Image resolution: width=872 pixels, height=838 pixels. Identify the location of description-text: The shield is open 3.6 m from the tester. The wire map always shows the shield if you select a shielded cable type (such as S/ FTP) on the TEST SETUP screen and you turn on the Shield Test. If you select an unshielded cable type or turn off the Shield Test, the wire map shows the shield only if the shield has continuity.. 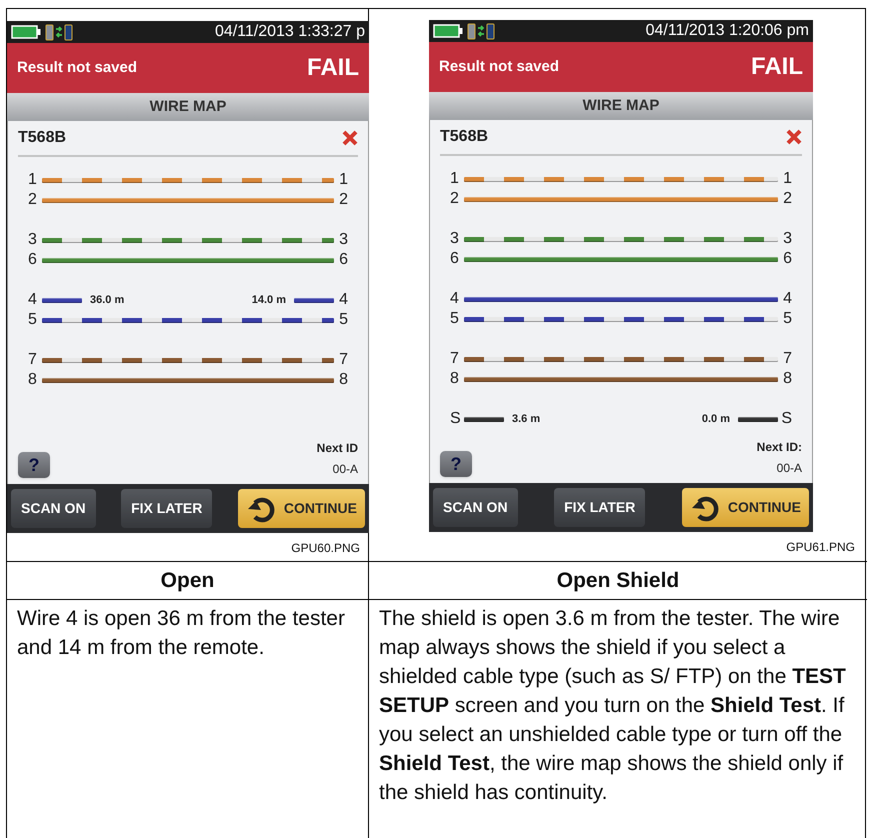
(613, 706).